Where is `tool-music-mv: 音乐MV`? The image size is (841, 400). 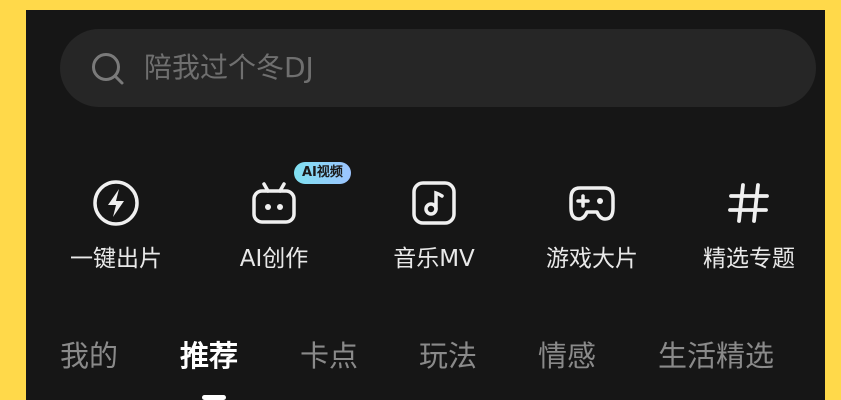
tool-music-mv: 音乐MV is located at coordinates (434, 231).